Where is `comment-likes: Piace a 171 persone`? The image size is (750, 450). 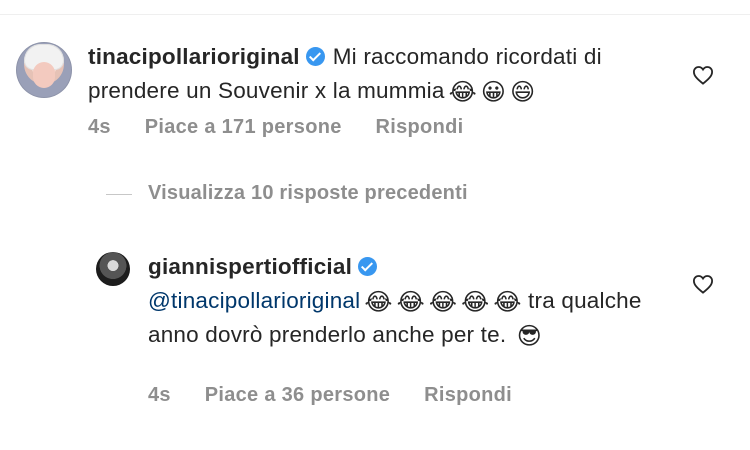
comment-likes: Piace a 171 persone is located at coordinates (243, 127).